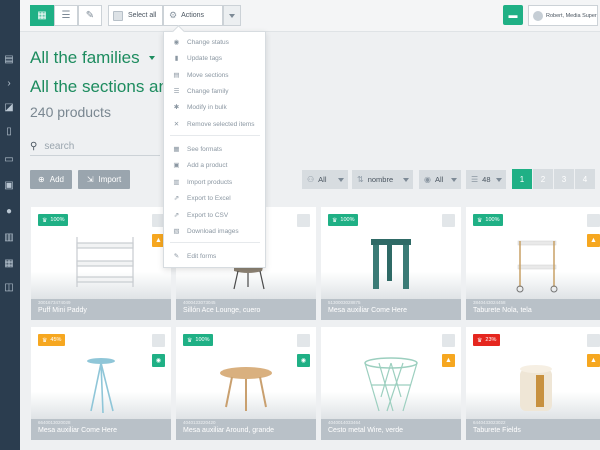  What do you see at coordinates (208, 75) in the screenshot?
I see `menu-item-label: Move sections` at bounding box center [208, 75].